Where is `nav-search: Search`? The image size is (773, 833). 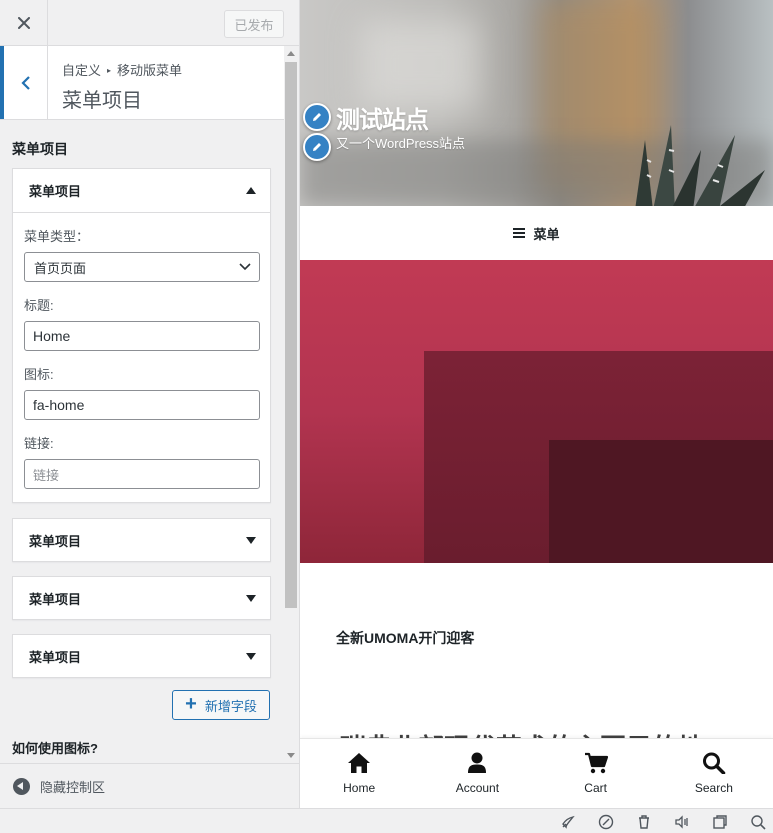 nav-search: Search is located at coordinates (714, 773).